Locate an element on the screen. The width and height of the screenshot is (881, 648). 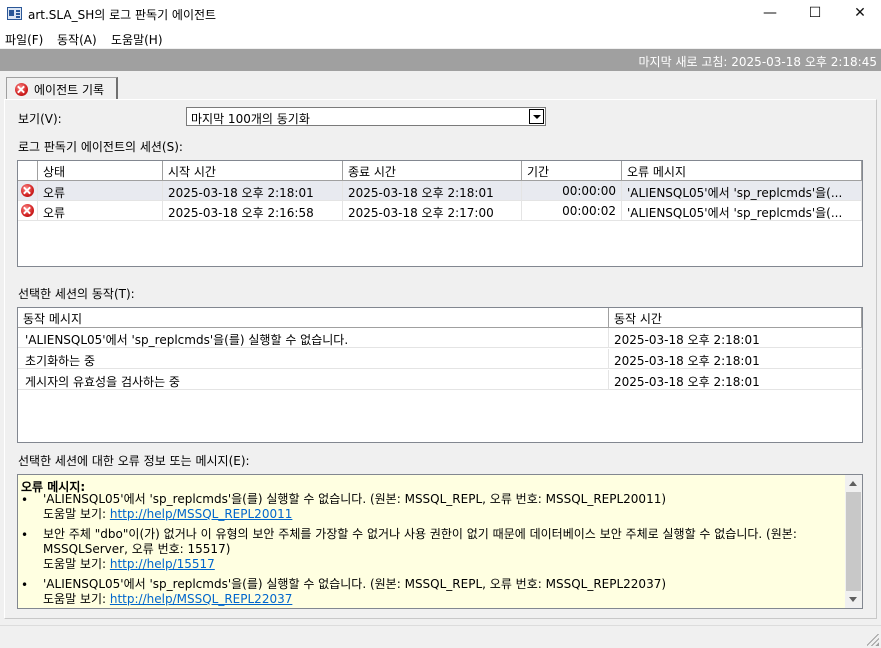
tab-label: 에이전트 기록 is located at coordinates (69, 90).